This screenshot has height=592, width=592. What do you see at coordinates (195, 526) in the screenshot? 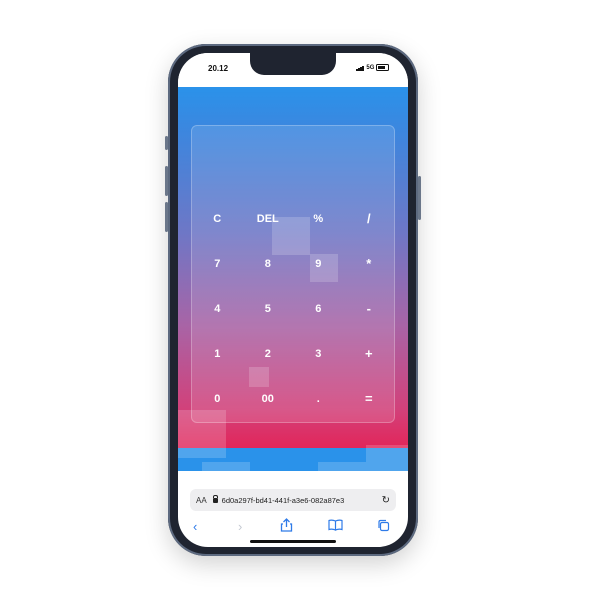
I see `chevron-left-icon: ‹` at bounding box center [195, 526].